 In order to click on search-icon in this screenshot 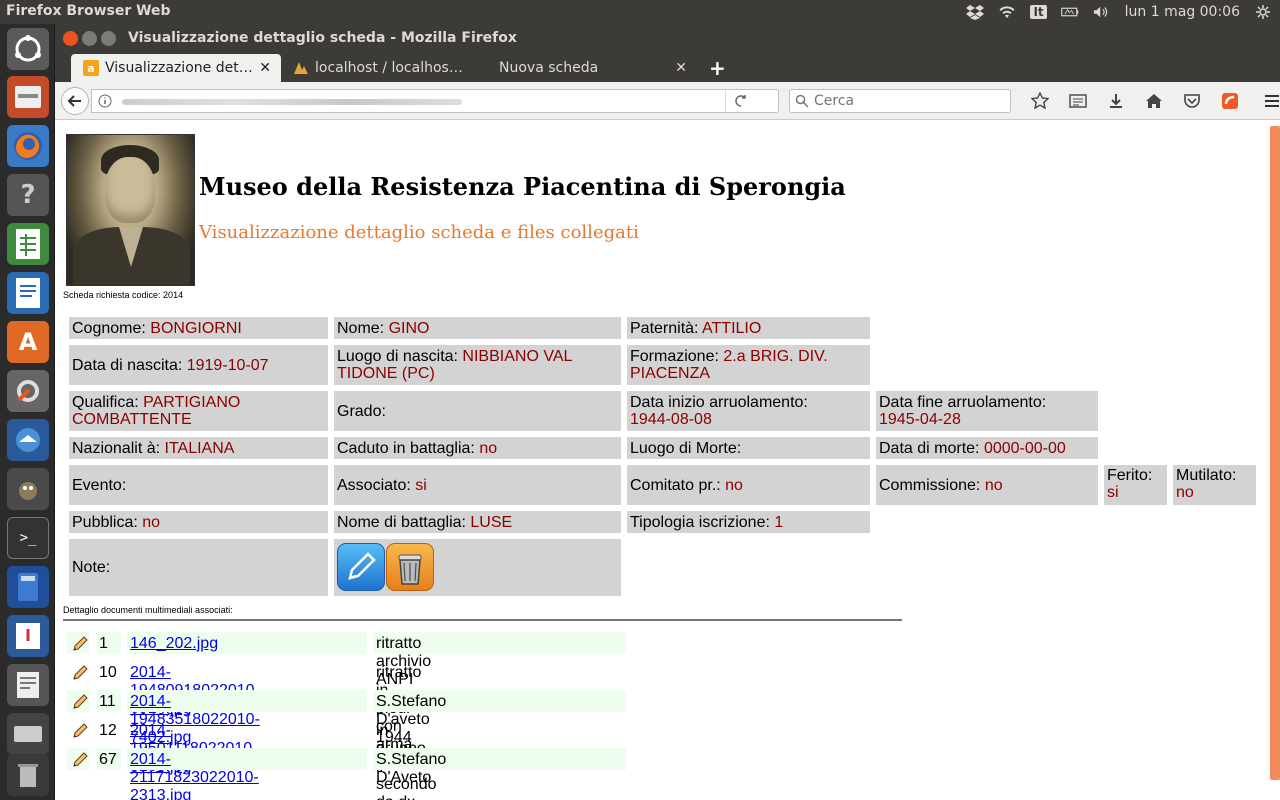, I will do `click(802, 101)`.